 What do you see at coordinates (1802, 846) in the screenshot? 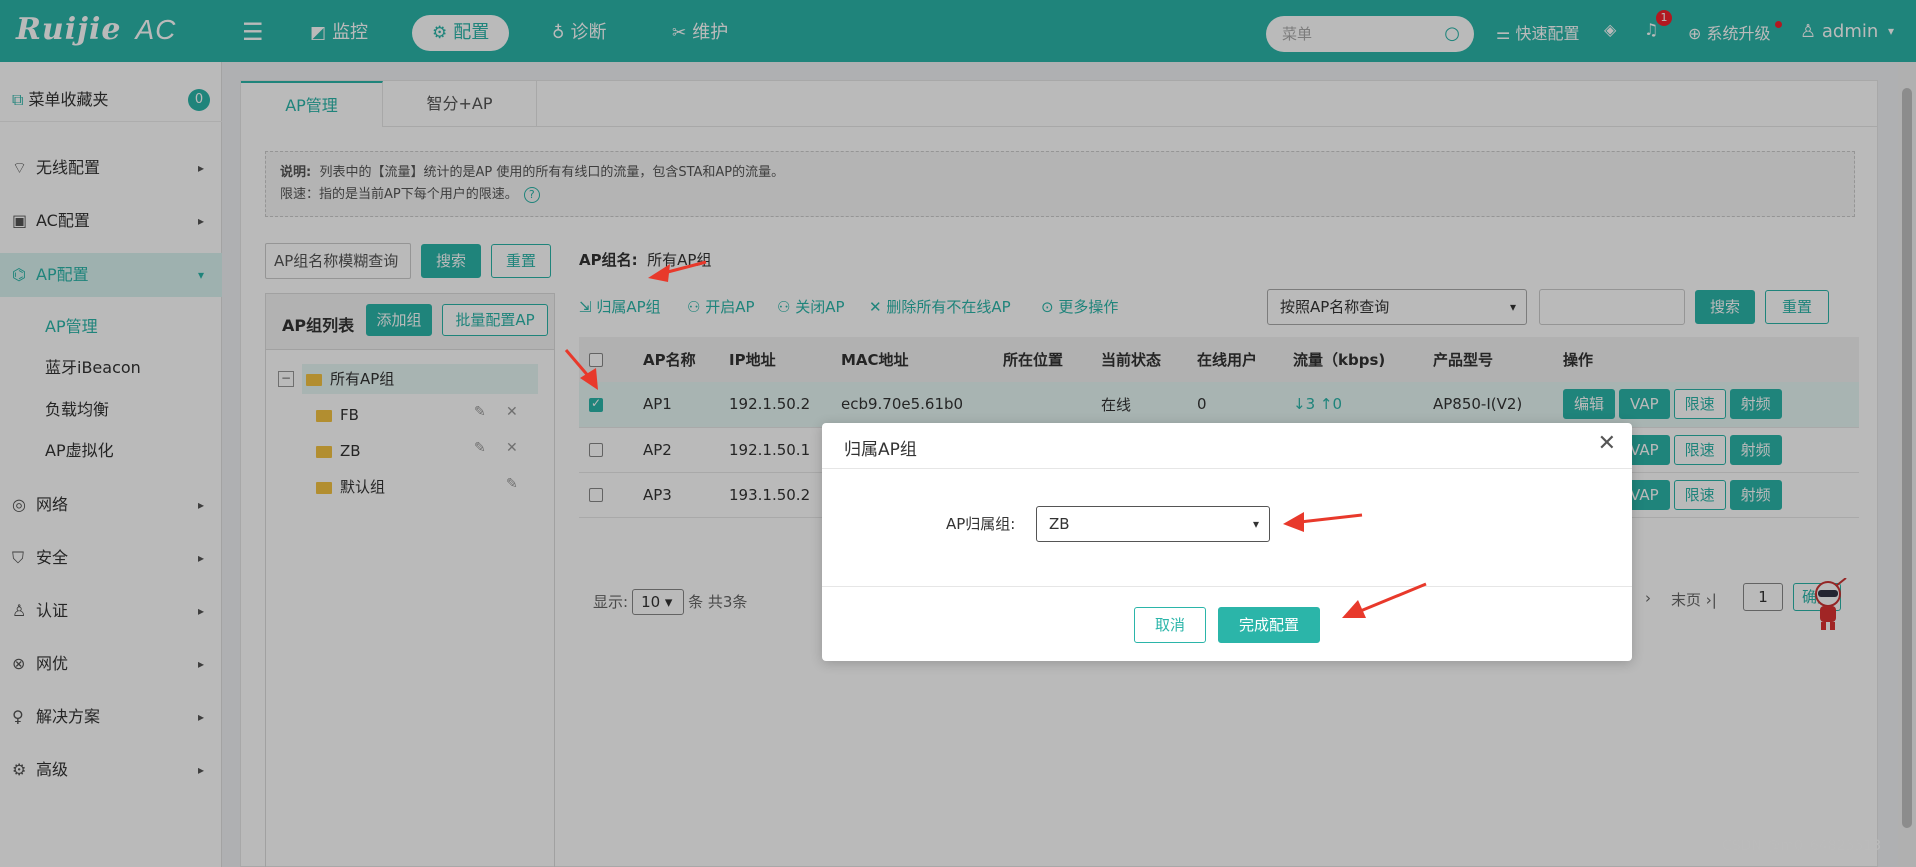
I see `watermark: CSDN @m0_64825513` at bounding box center [1802, 846].